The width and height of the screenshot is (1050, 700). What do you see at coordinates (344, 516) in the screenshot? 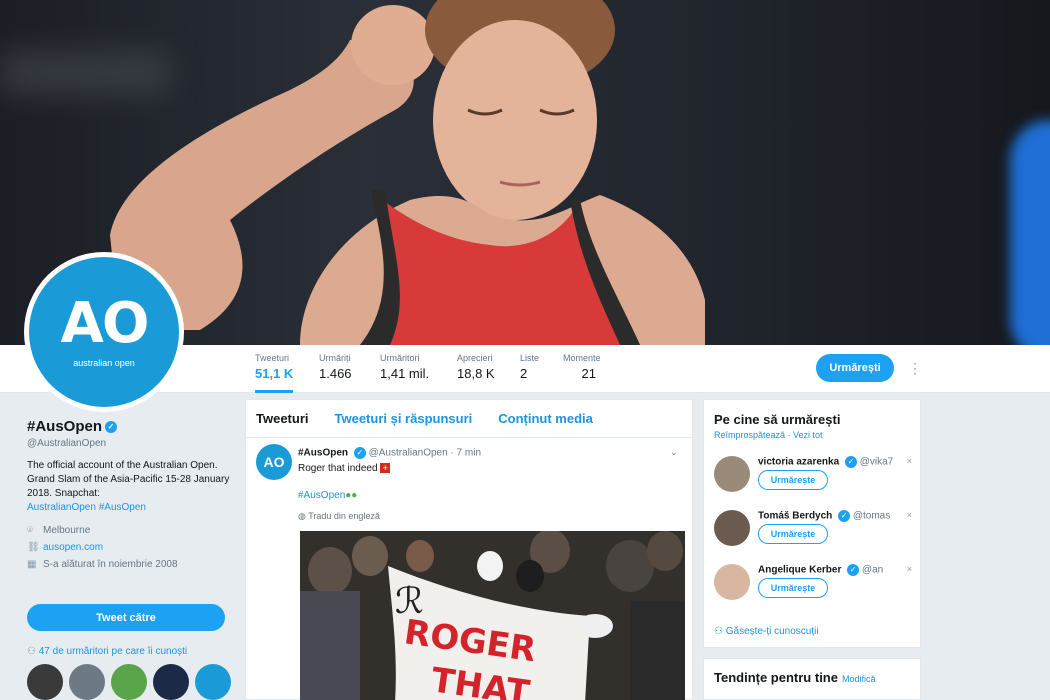
I see `translate-text: Tradu din engleză` at bounding box center [344, 516].